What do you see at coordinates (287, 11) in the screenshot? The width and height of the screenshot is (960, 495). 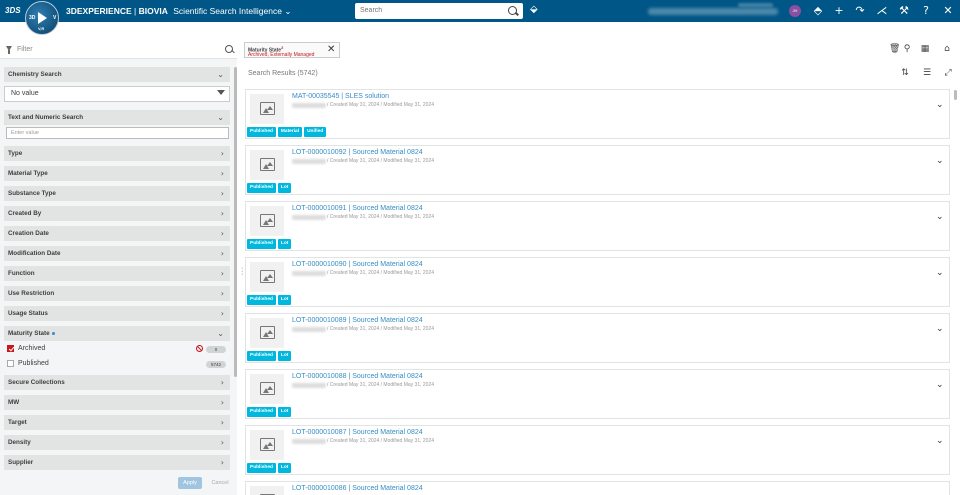 I see `app-menu-chevron-icon: ⌄` at bounding box center [287, 11].